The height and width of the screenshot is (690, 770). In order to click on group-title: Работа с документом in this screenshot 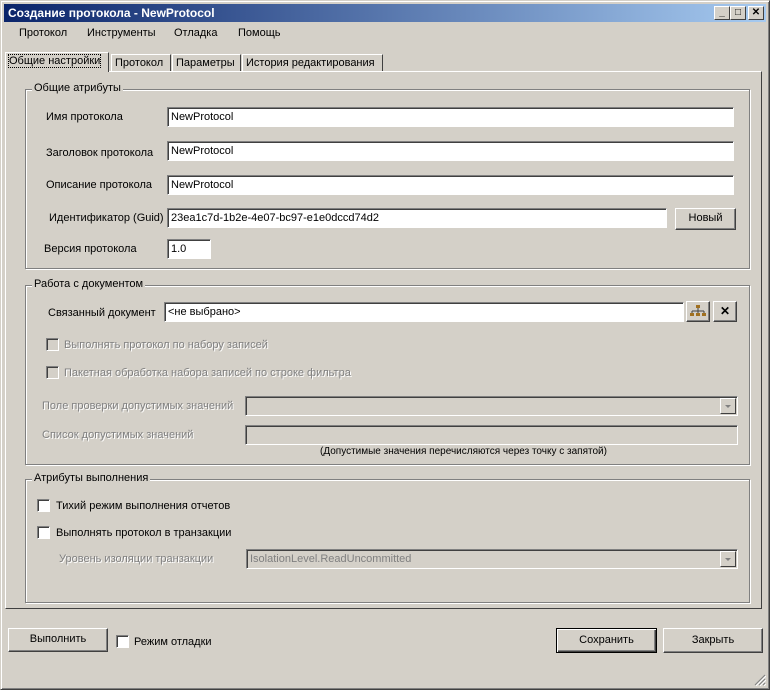, I will do `click(89, 284)`.